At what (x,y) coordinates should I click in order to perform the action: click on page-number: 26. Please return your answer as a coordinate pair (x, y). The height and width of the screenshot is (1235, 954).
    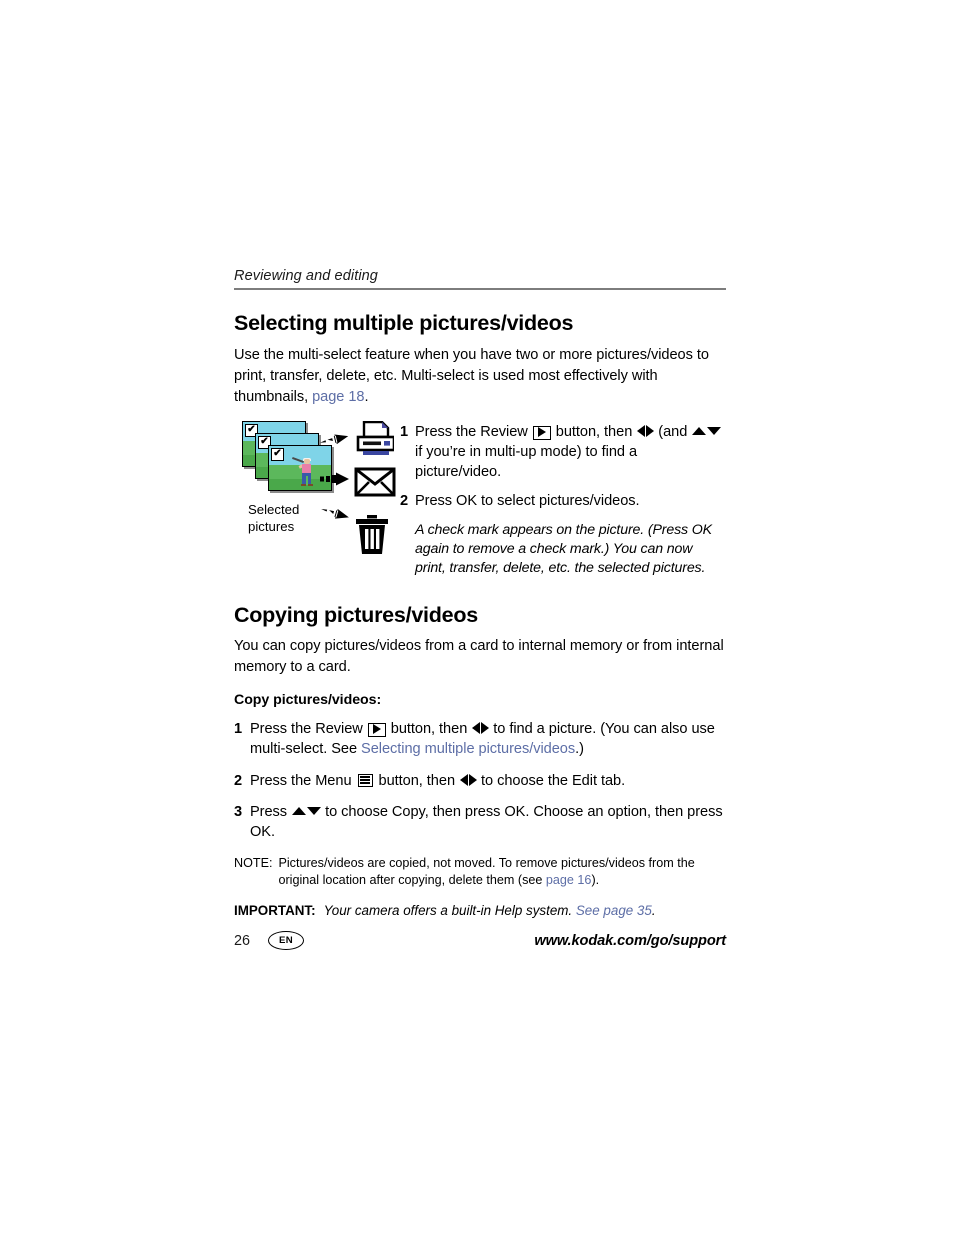
    Looking at the image, I should click on (242, 940).